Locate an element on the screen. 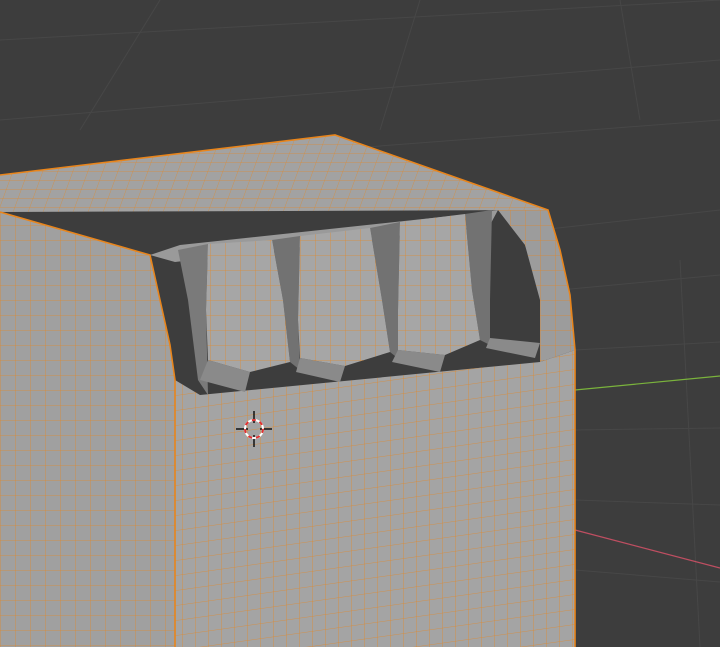 Image resolution: width=720 pixels, height=647 pixels. y-axis-line is located at coordinates (647, 383).